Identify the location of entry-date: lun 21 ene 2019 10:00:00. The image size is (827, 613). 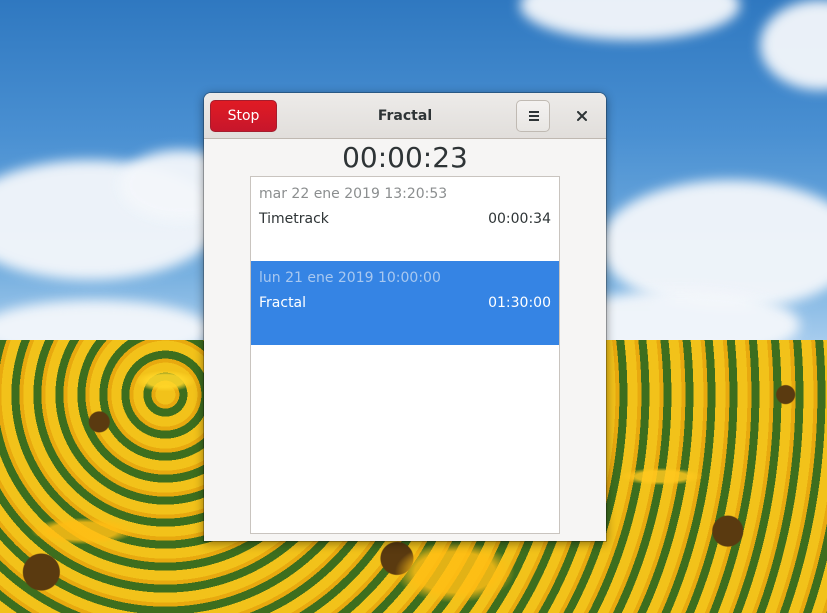
(350, 278).